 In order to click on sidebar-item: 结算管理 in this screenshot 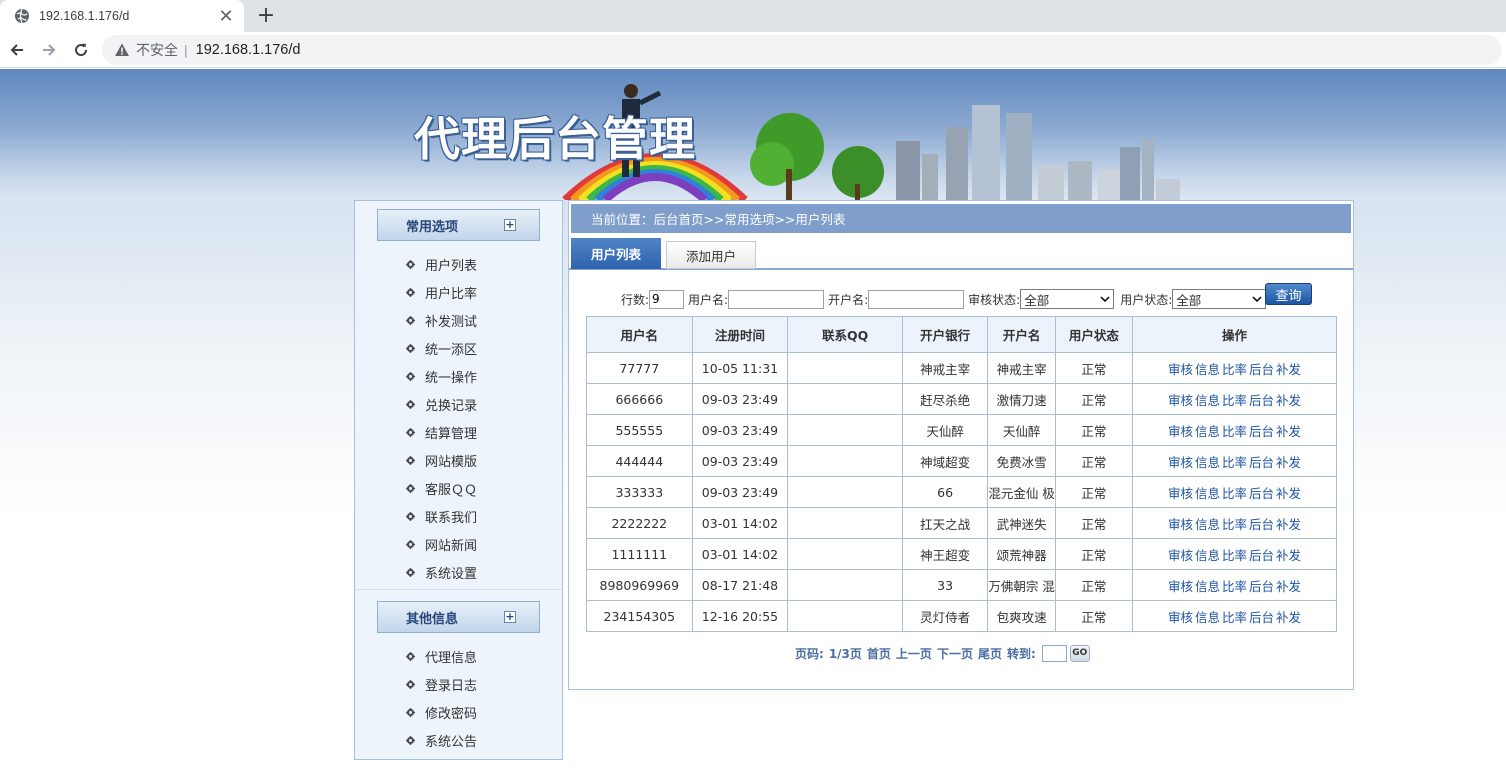, I will do `click(458, 432)`.